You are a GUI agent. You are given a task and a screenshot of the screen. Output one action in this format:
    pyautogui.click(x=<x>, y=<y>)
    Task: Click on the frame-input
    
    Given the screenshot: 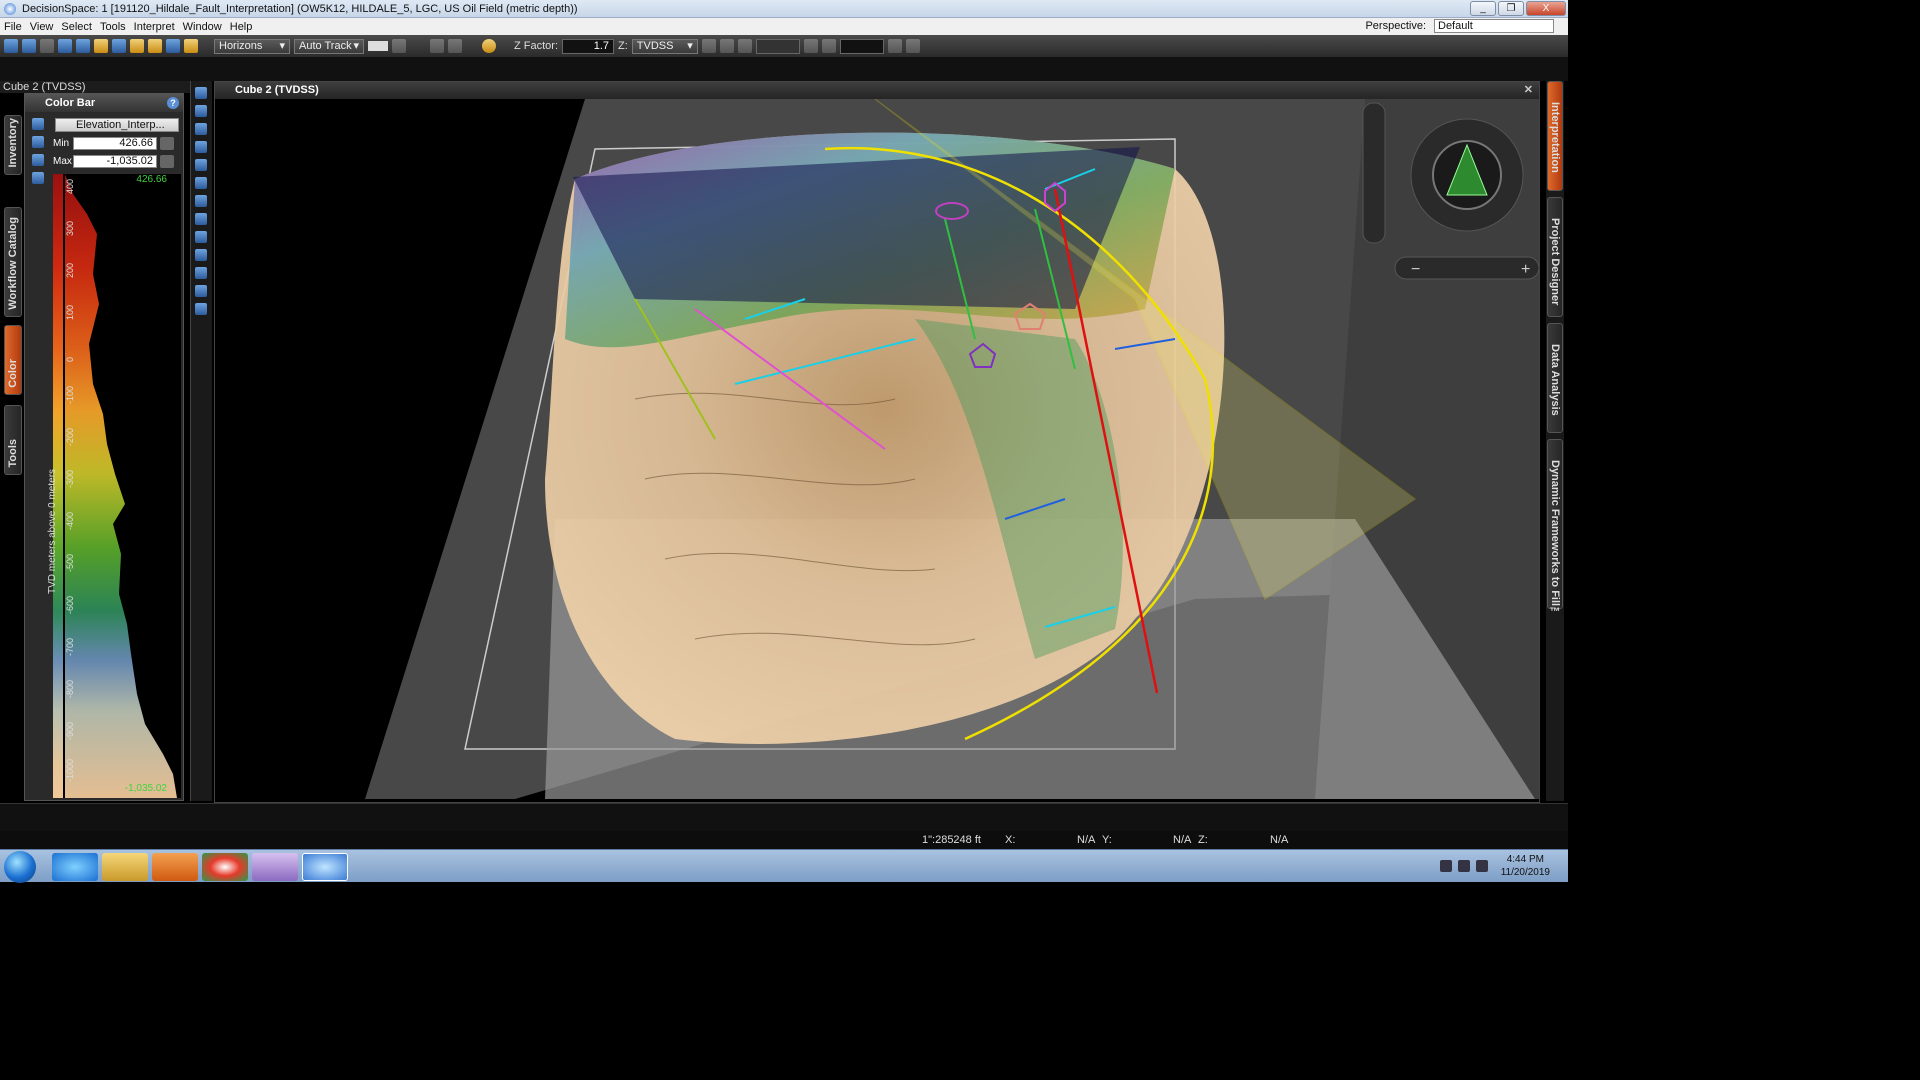 What is the action you would take?
    pyautogui.click(x=777, y=46)
    